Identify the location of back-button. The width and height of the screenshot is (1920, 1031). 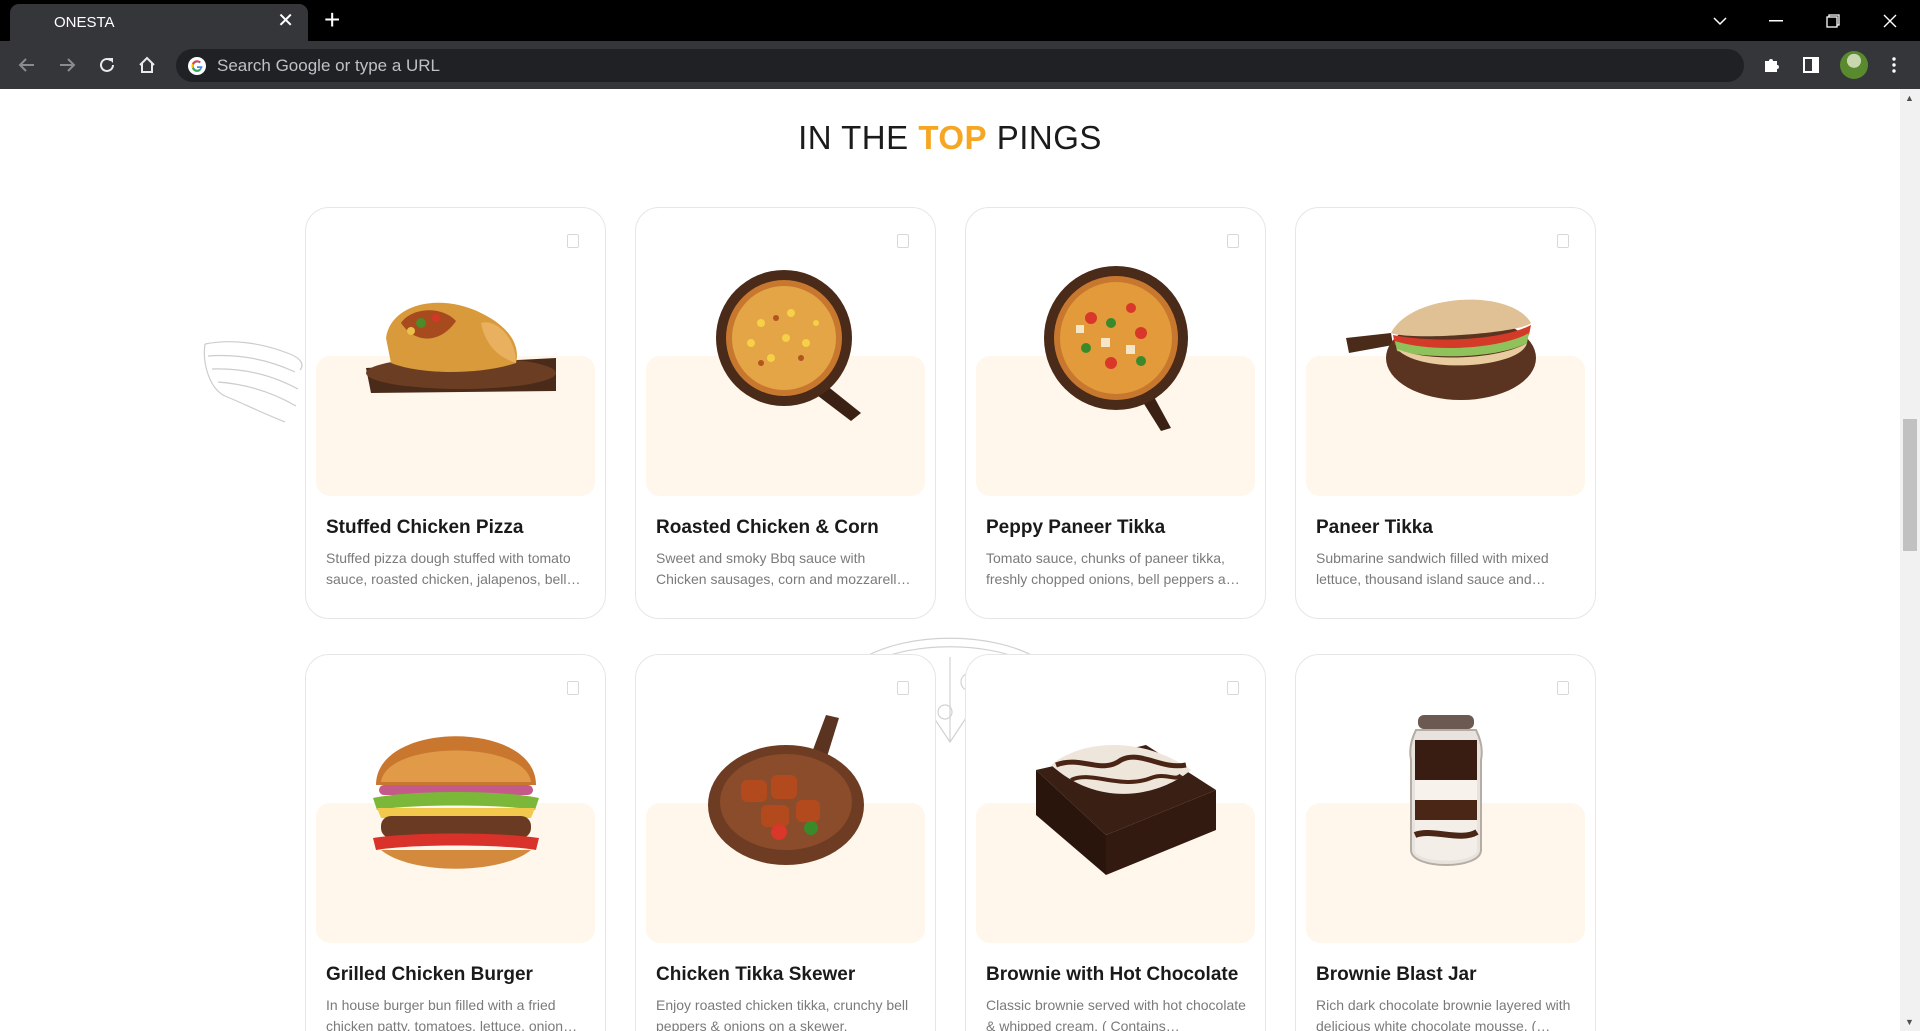
(27, 65).